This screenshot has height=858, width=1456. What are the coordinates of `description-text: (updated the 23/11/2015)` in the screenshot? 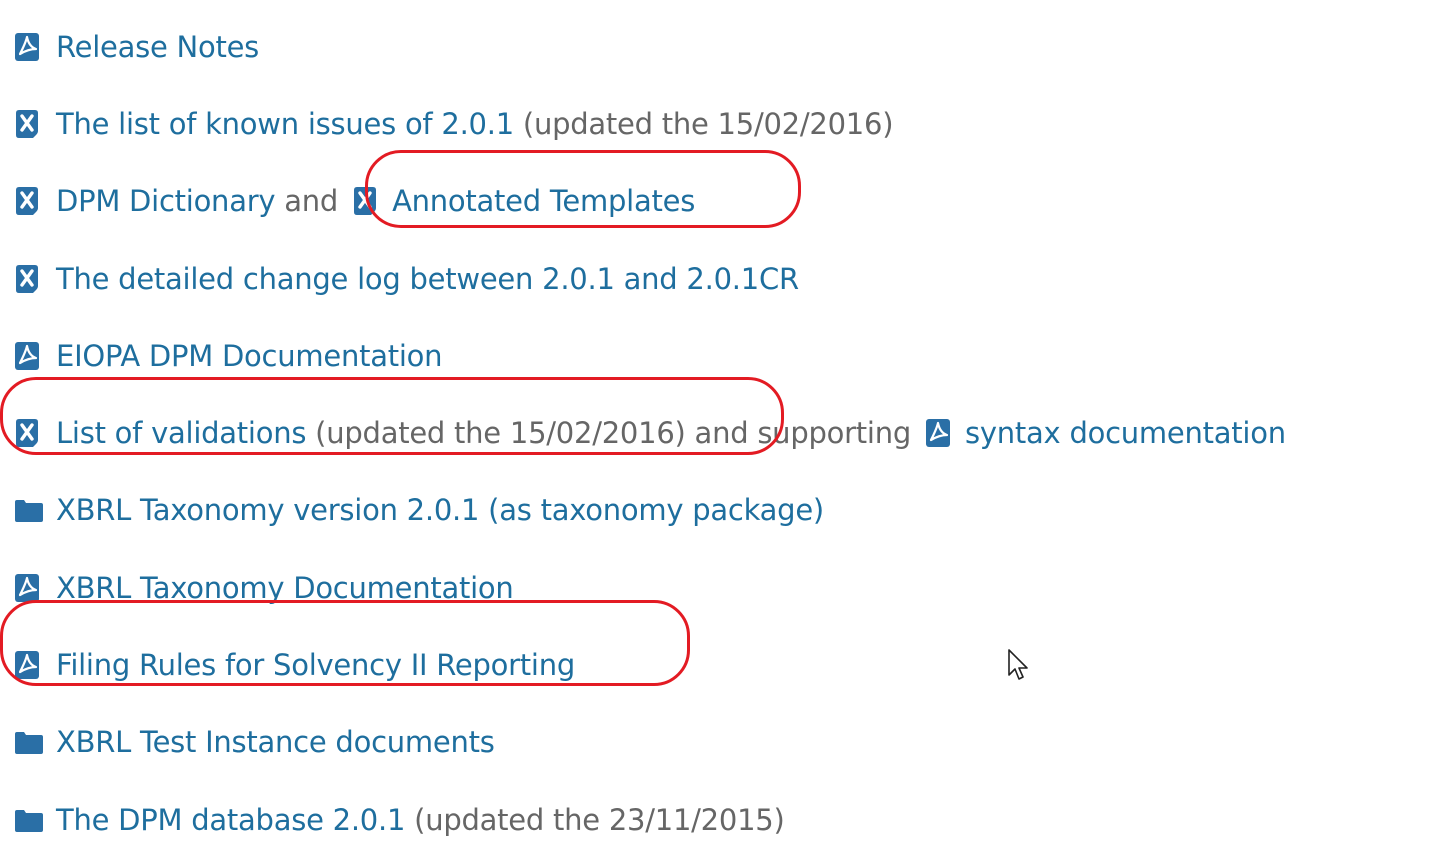 It's located at (595, 819).